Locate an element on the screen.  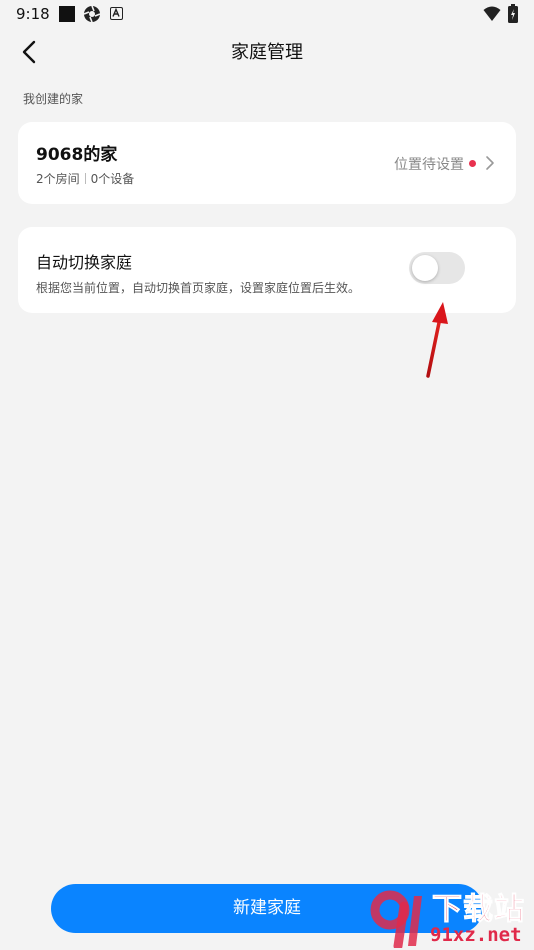
status-time: 9:18 is located at coordinates (33, 14).